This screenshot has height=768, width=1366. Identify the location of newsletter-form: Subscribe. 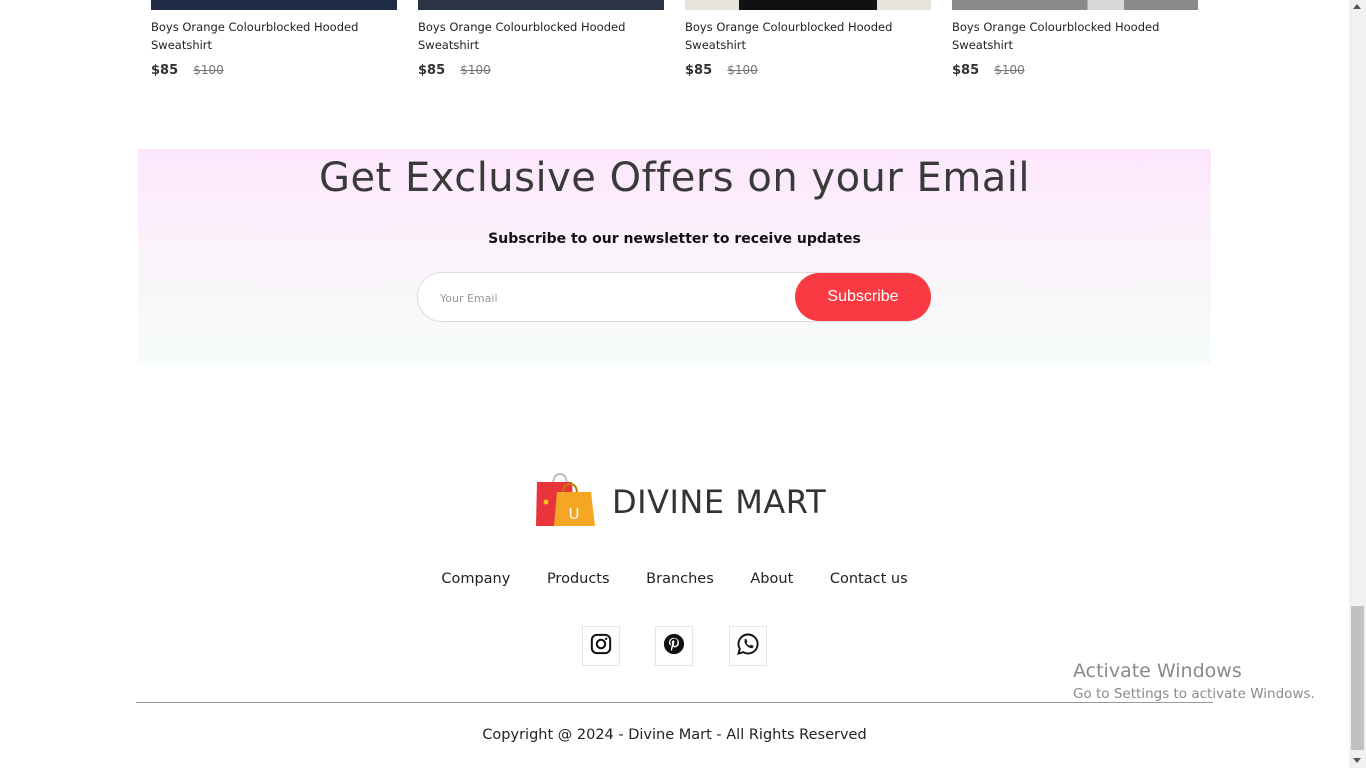
(674, 297).